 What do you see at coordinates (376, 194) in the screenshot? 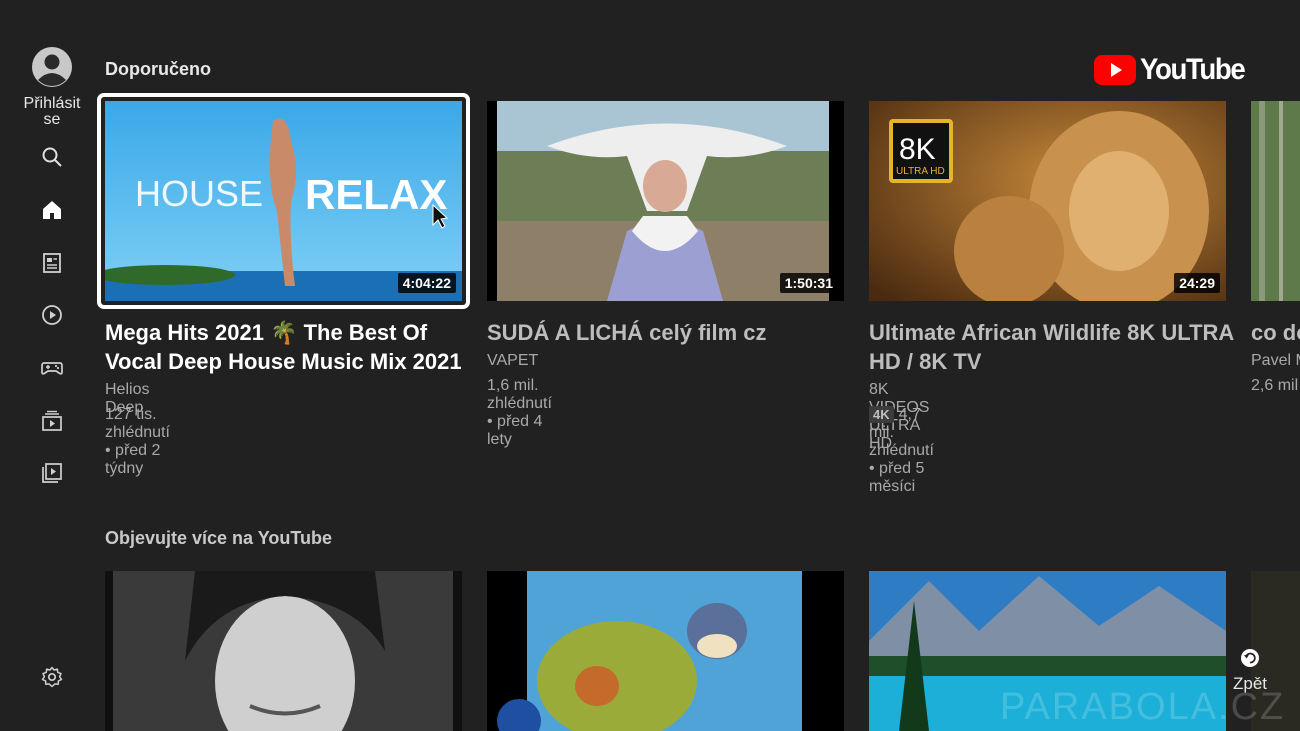
I see `thumb-text-relax: RELAX` at bounding box center [376, 194].